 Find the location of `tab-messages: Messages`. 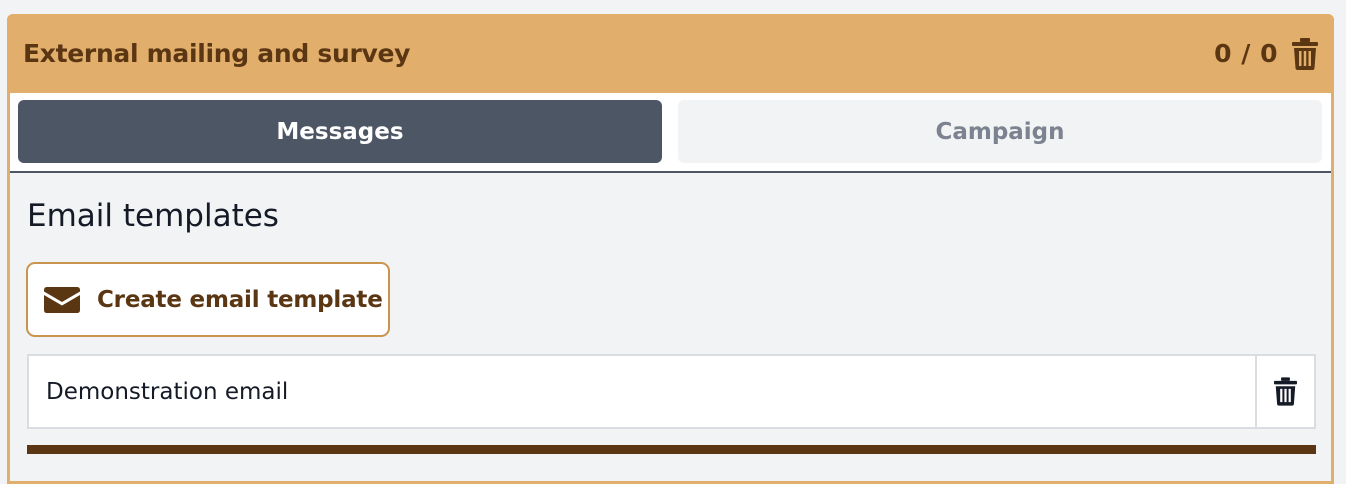

tab-messages: Messages is located at coordinates (340, 131).